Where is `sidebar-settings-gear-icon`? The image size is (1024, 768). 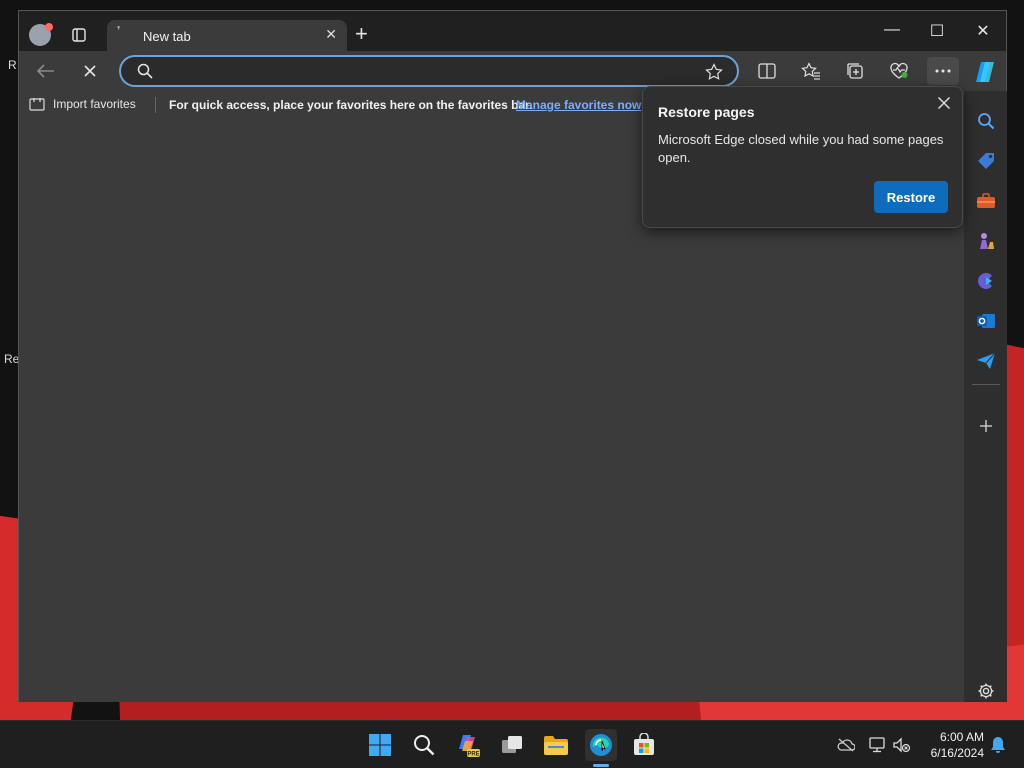
sidebar-settings-gear-icon is located at coordinates (986, 691).